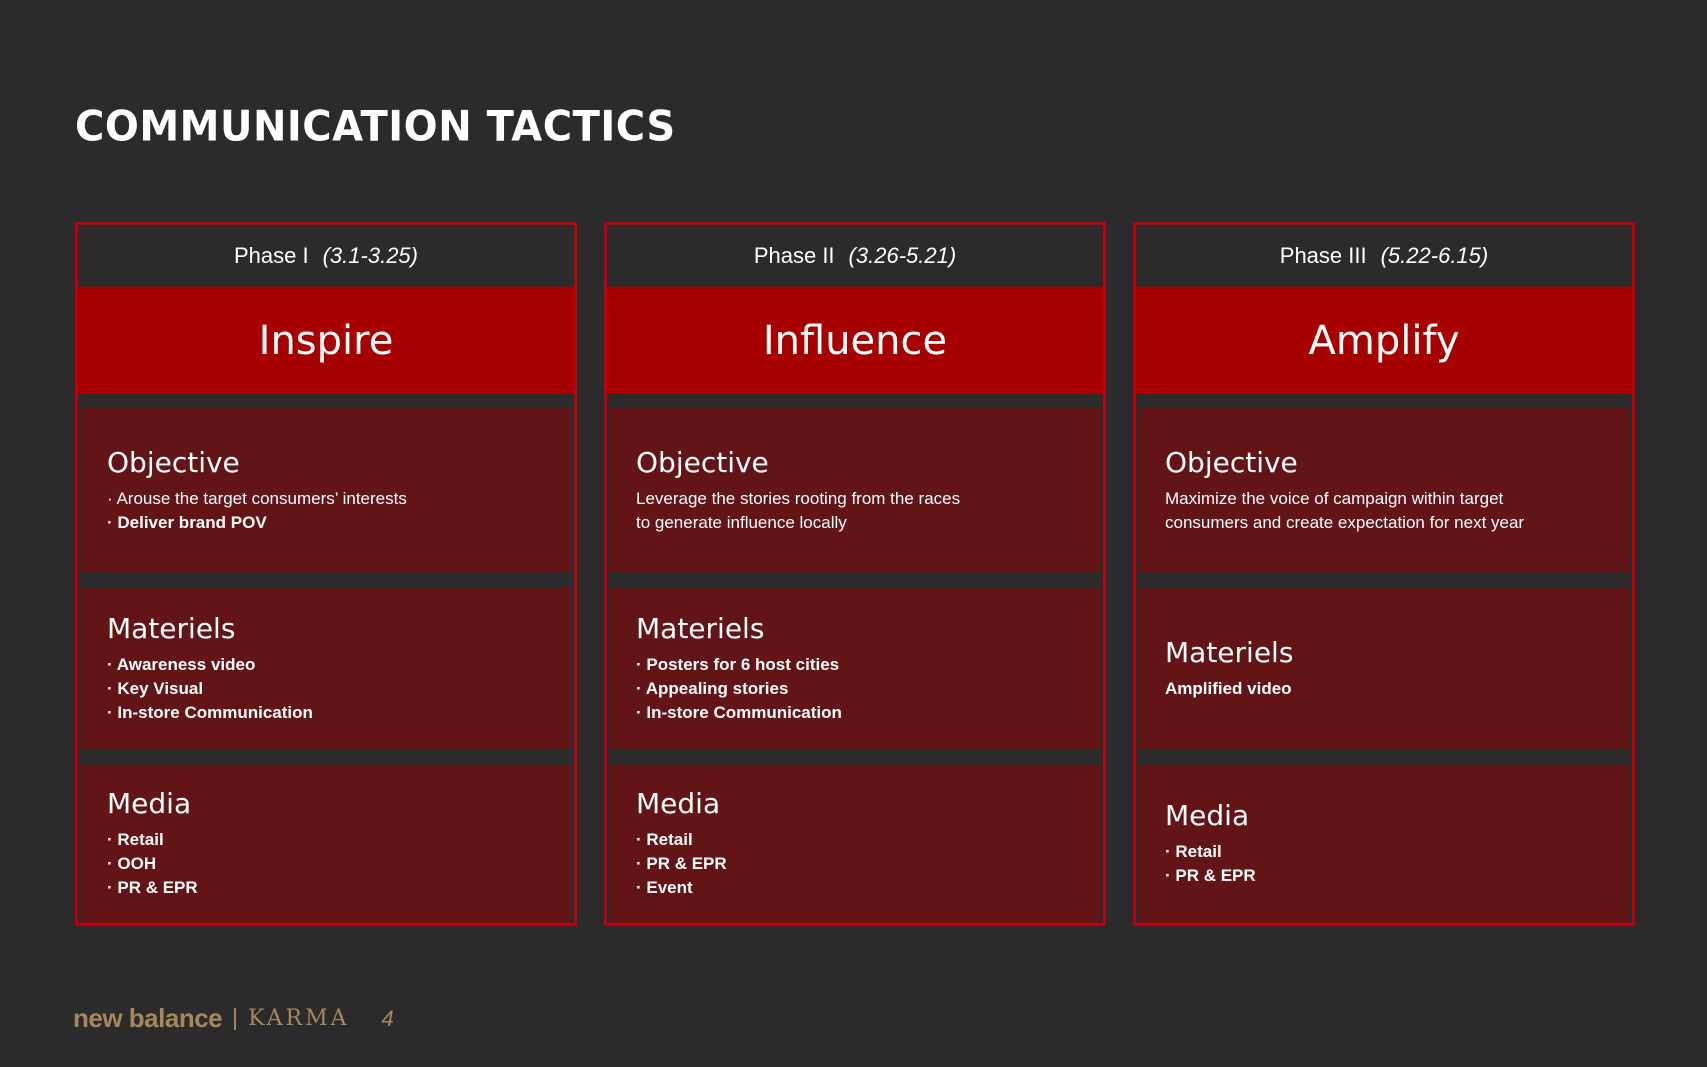 The image size is (1707, 1067). Describe the element at coordinates (664, 888) in the screenshot. I see `media-item: · Event` at that location.